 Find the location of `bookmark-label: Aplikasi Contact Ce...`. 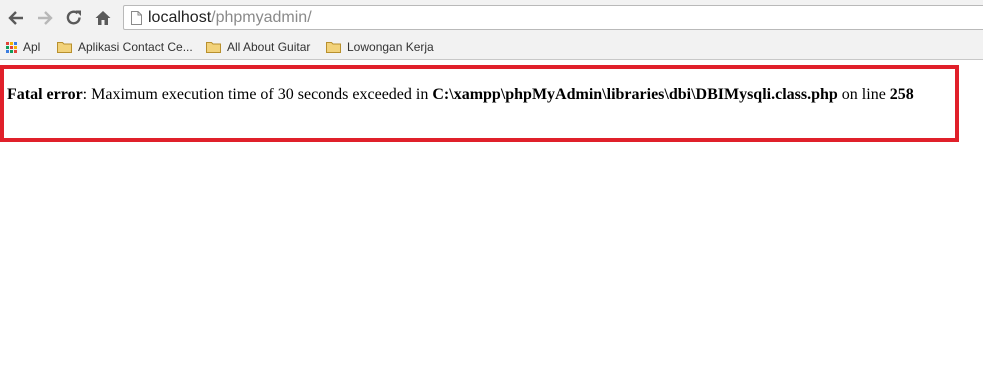

bookmark-label: Aplikasi Contact Ce... is located at coordinates (135, 47).